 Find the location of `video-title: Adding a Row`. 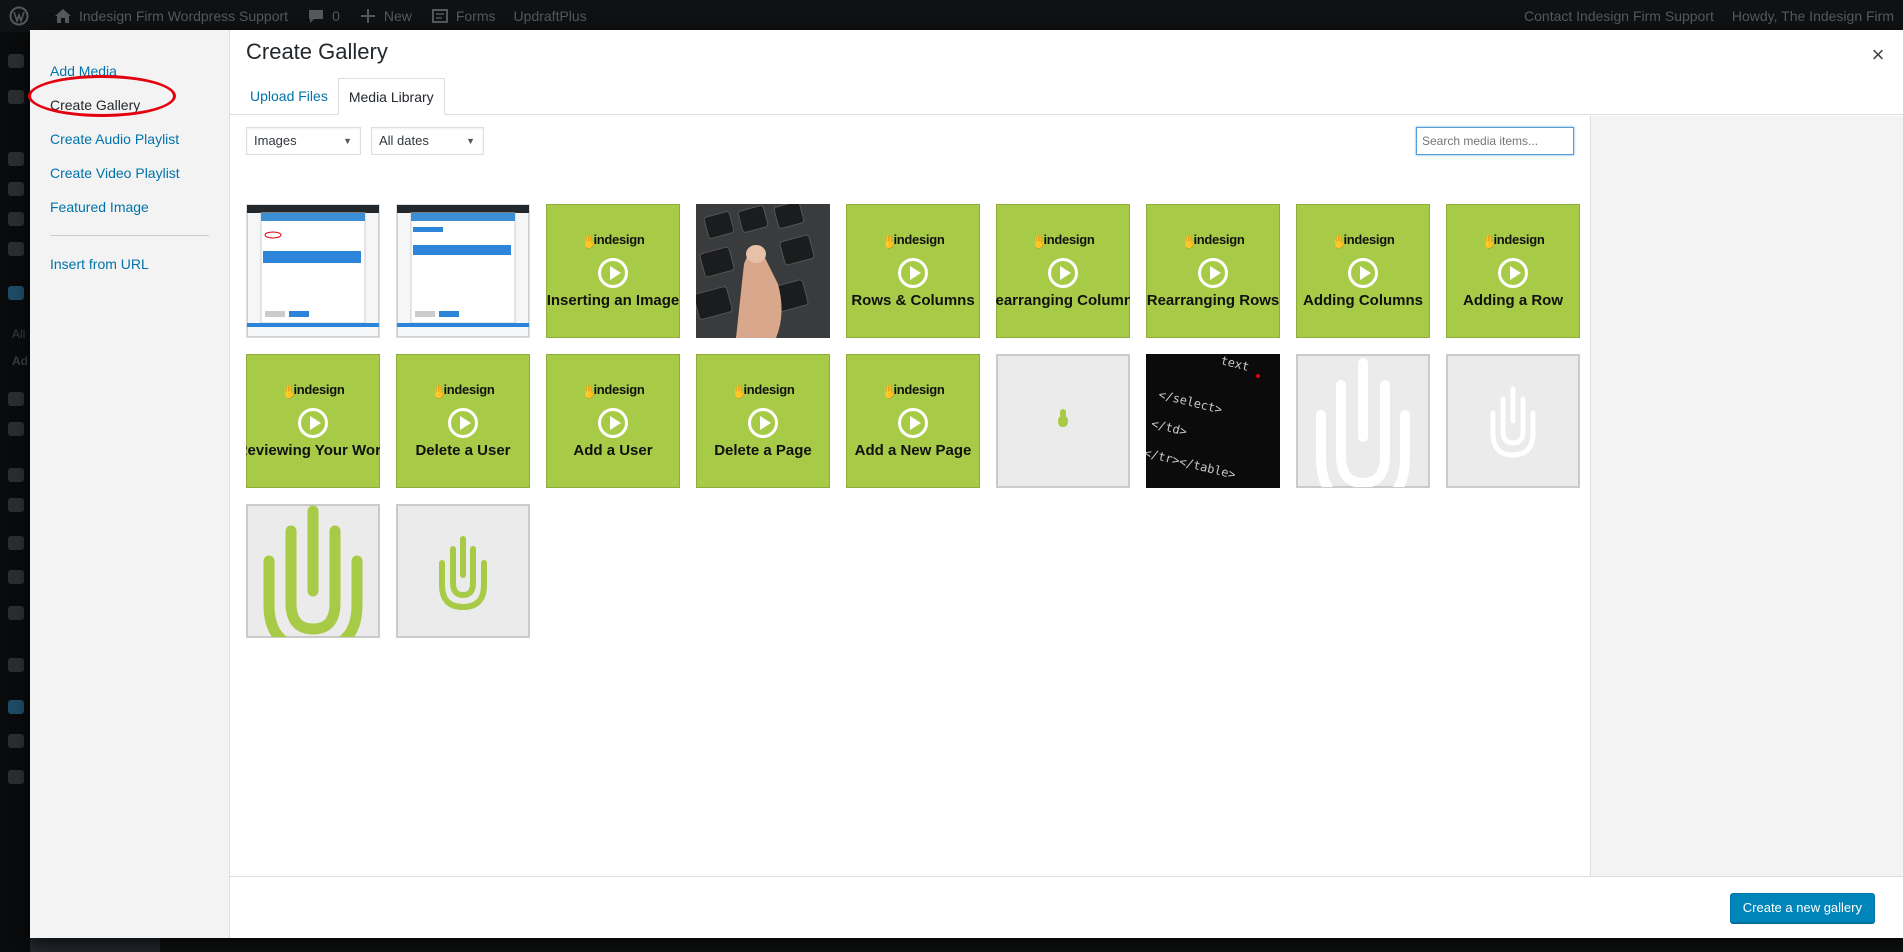

video-title: Adding a Row is located at coordinates (1513, 300).